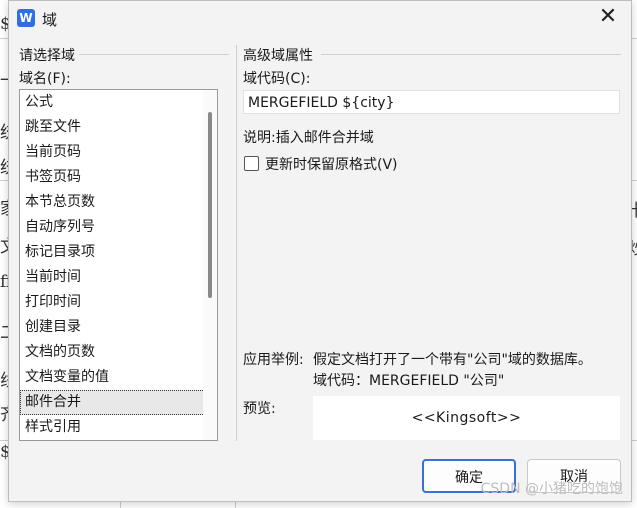 Image resolution: width=637 pixels, height=508 pixels. What do you see at coordinates (118, 227) in the screenshot?
I see `field-list-item: 自动序列号` at bounding box center [118, 227].